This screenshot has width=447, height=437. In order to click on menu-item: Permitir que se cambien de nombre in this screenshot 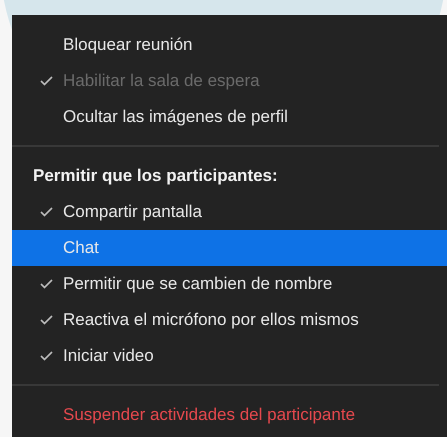, I will do `click(229, 284)`.